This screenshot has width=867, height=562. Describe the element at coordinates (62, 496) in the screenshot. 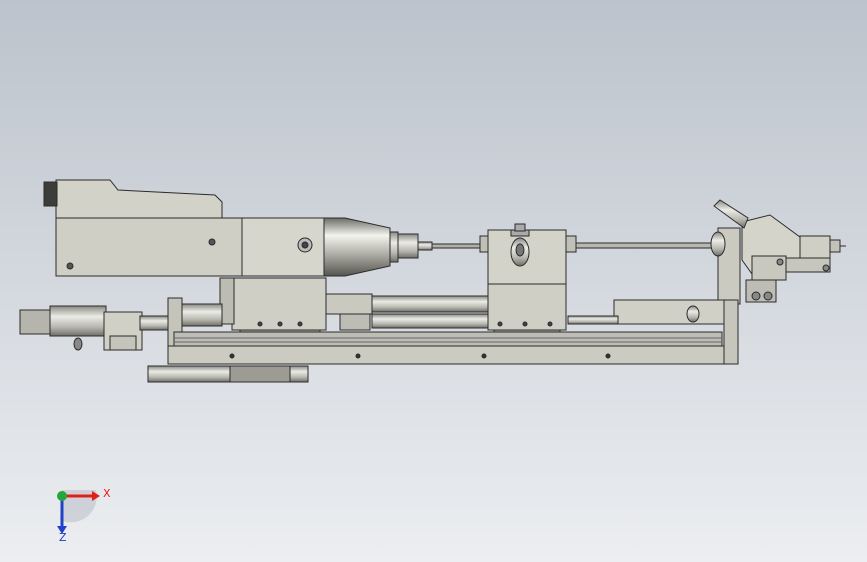

I see `y-axis-dot` at that location.